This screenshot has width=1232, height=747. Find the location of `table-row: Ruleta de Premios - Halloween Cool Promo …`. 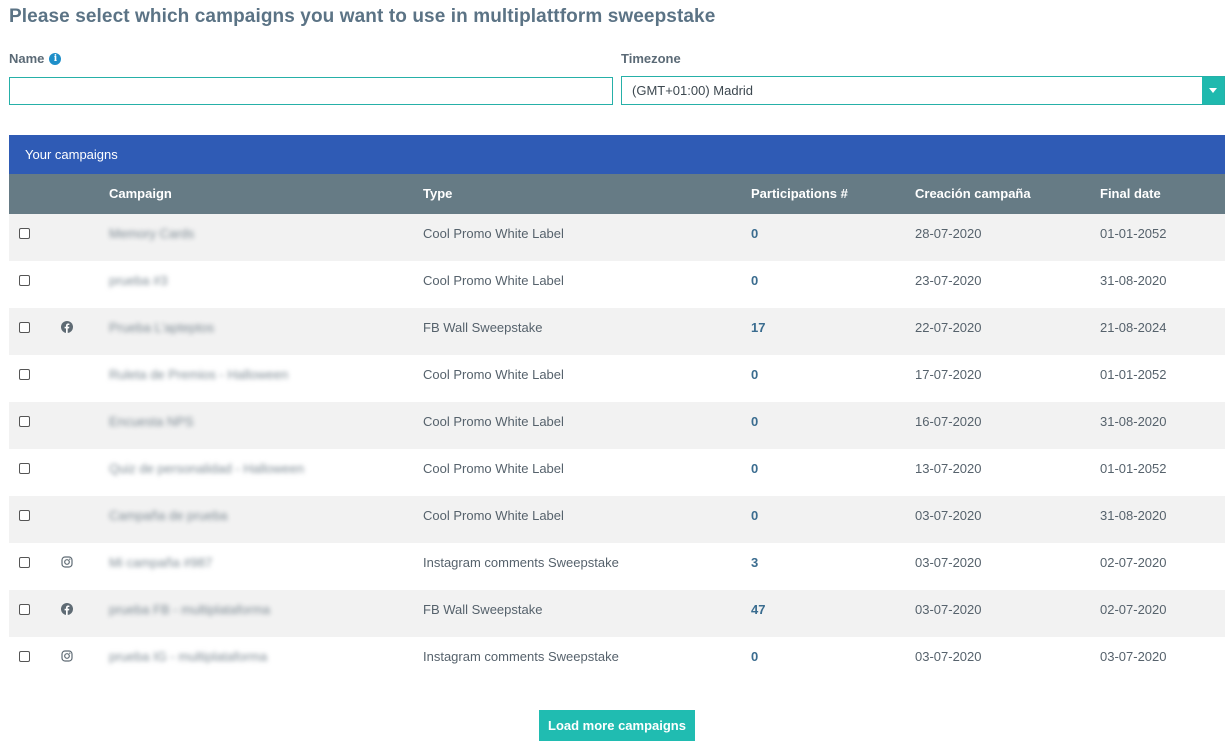

table-row: Ruleta de Premios - Halloween Cool Promo … is located at coordinates (617, 378).